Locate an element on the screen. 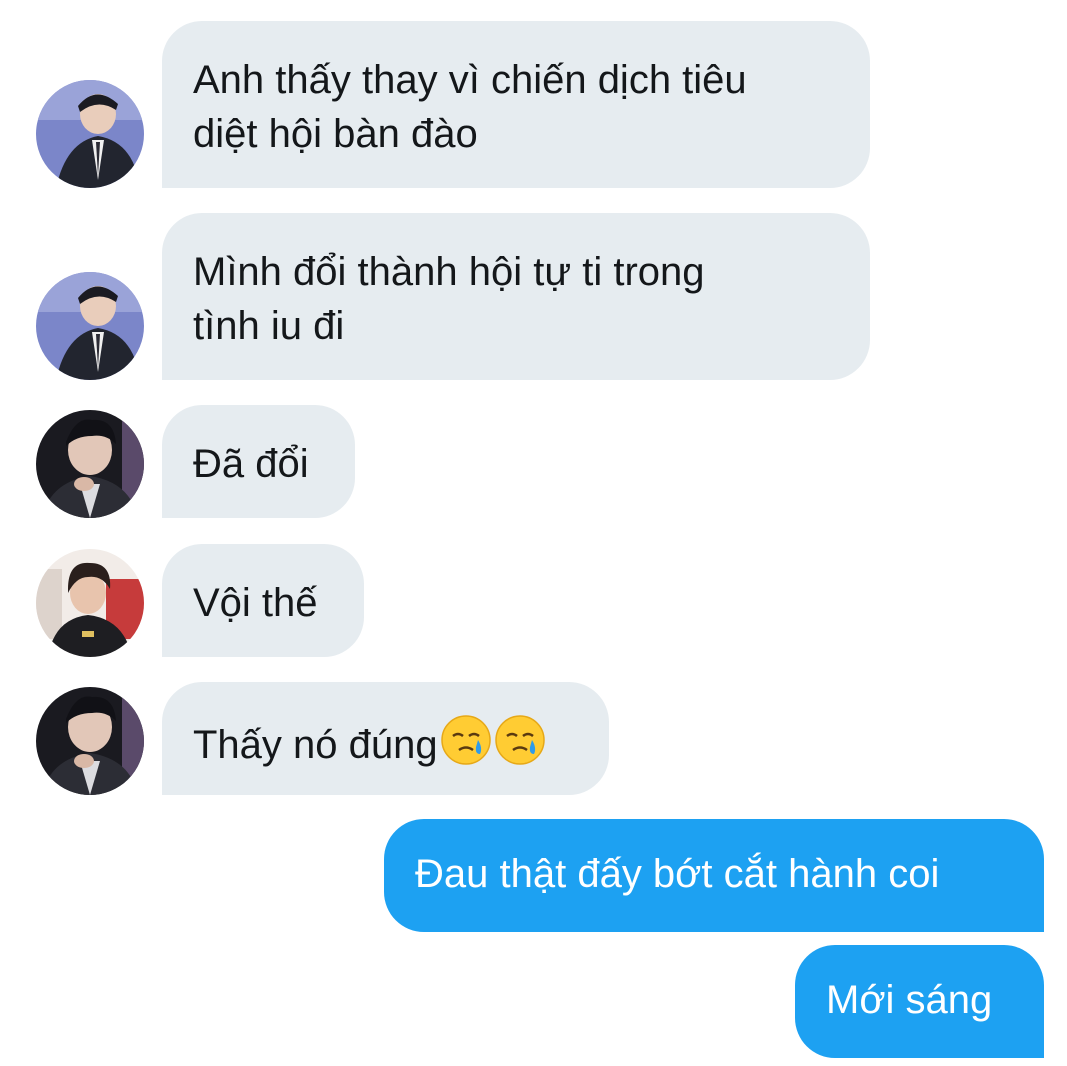  message-text: diệt hội bàn đào is located at coordinates (335, 134).